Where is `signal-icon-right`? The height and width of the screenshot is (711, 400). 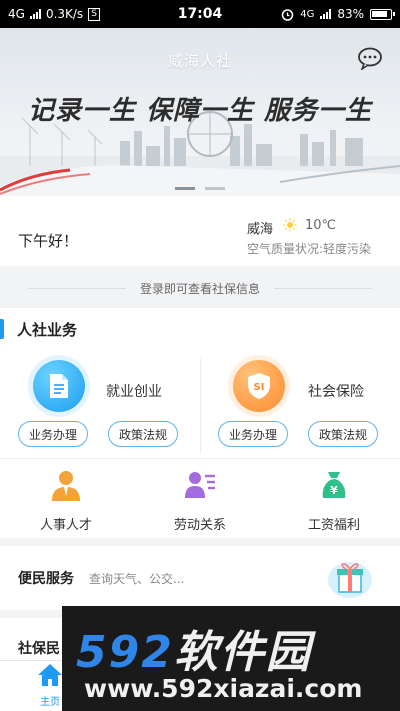
signal-icon-right is located at coordinates (326, 14).